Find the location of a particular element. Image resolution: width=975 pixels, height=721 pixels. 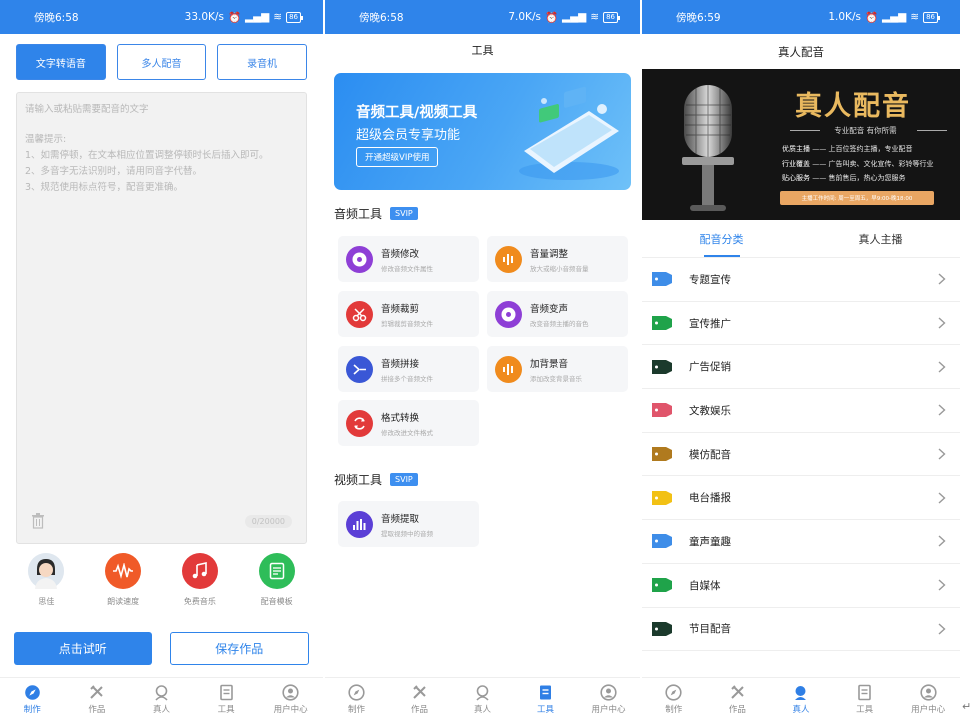

video-tools-heading: 视频工具 SVIP is located at coordinates (376, 479).